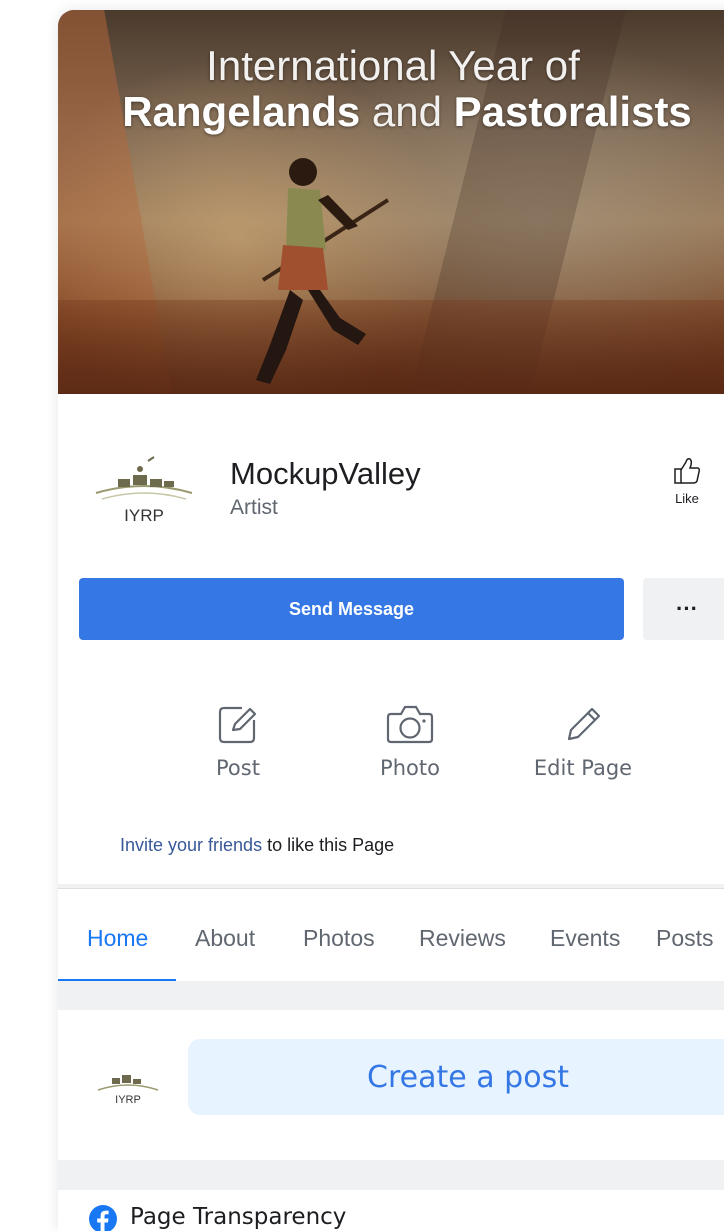 The width and height of the screenshot is (724, 1231). I want to click on action-photo-label: Photo, so click(410, 768).